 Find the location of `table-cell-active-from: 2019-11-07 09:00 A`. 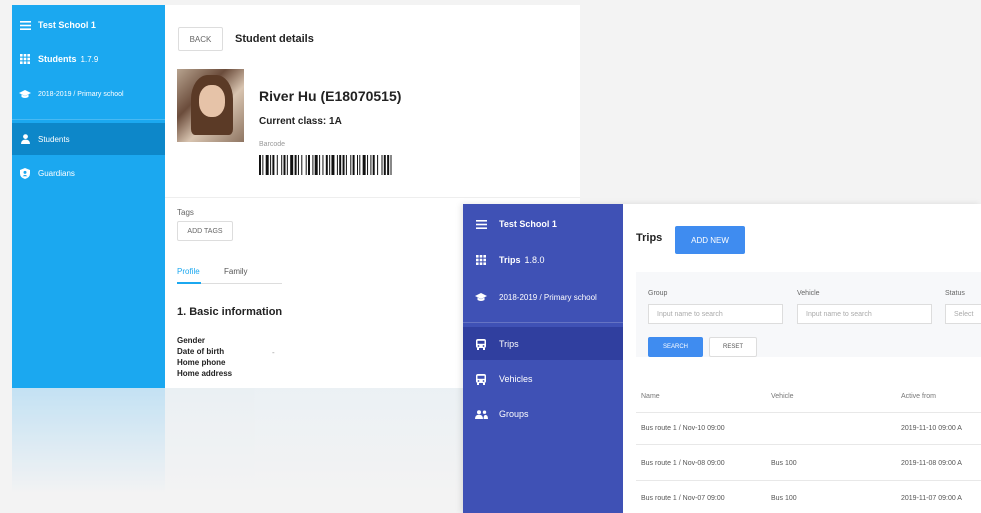

table-cell-active-from: 2019-11-07 09:00 A is located at coordinates (931, 498).